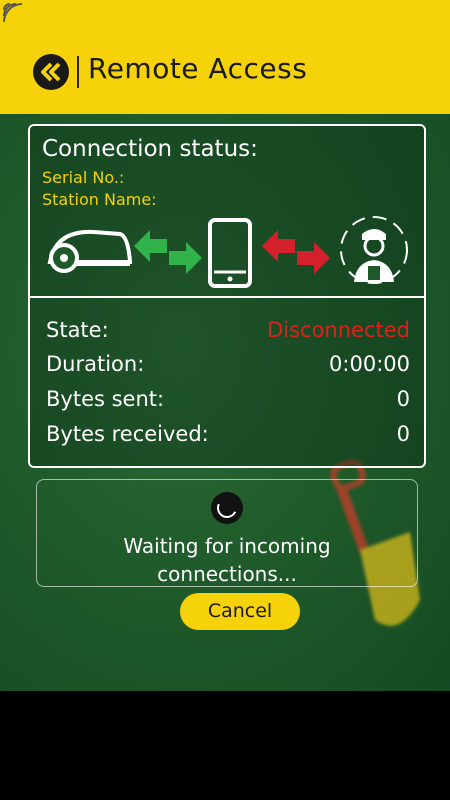  I want to click on loading-spinner-icon, so click(227, 508).